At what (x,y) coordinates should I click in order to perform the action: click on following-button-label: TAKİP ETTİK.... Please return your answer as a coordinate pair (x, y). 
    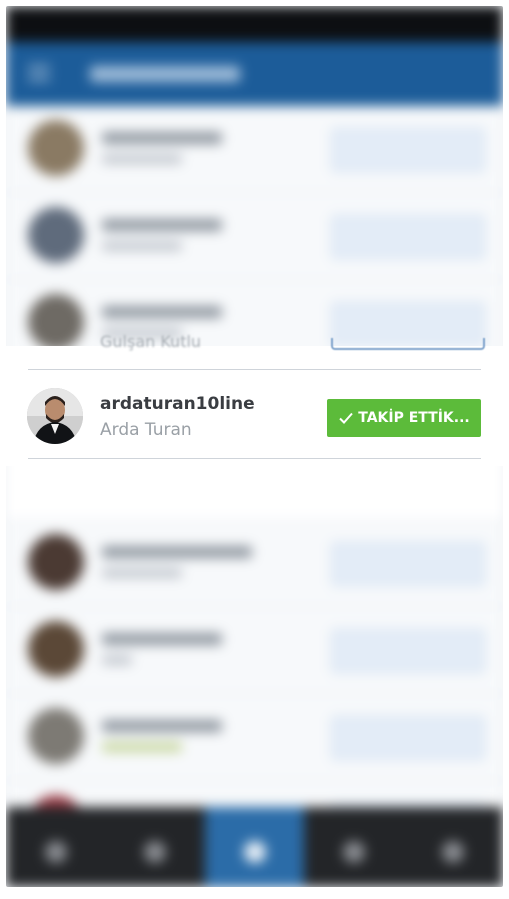
    Looking at the image, I should click on (414, 418).